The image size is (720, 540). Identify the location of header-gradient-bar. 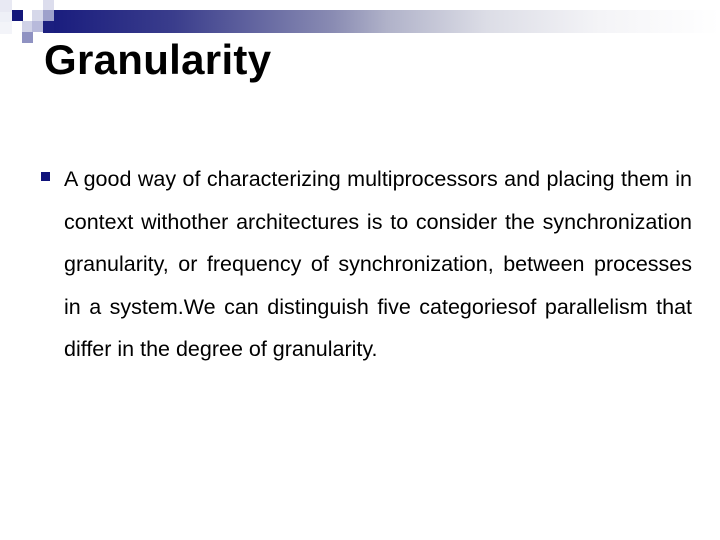
(387, 21).